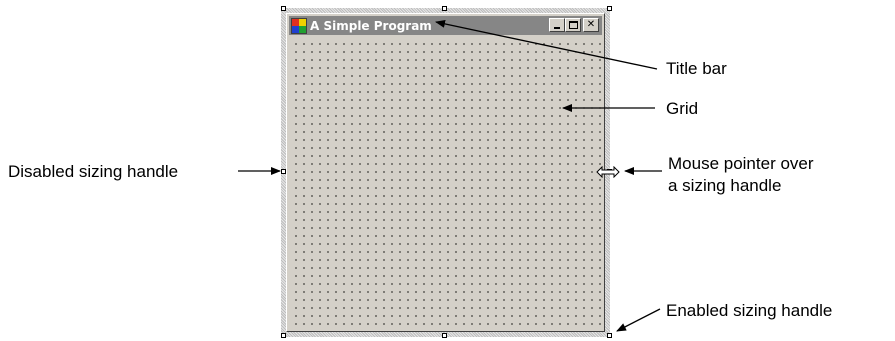  What do you see at coordinates (749, 310) in the screenshot?
I see `callout-enabled-handle: Enabled sizing handle` at bounding box center [749, 310].